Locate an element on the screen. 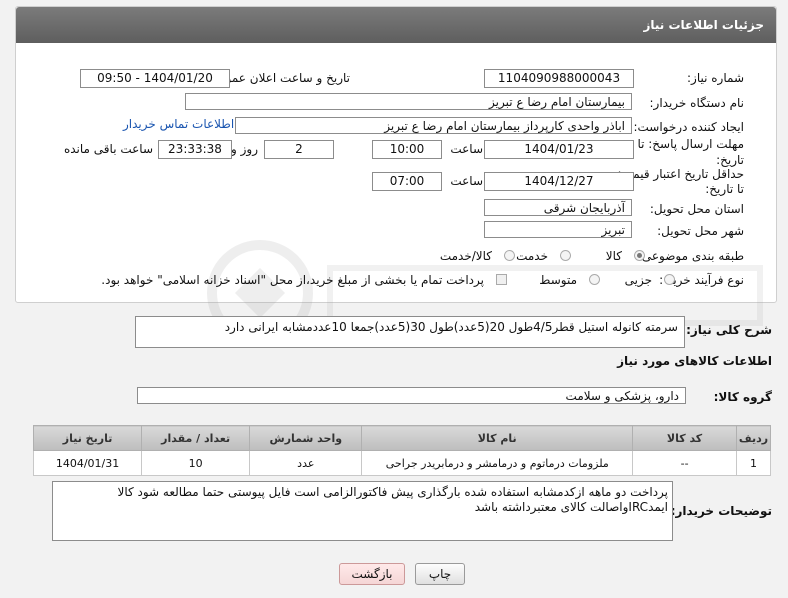 This screenshot has width=788, height=598. city-field: تبریز is located at coordinates (558, 229).